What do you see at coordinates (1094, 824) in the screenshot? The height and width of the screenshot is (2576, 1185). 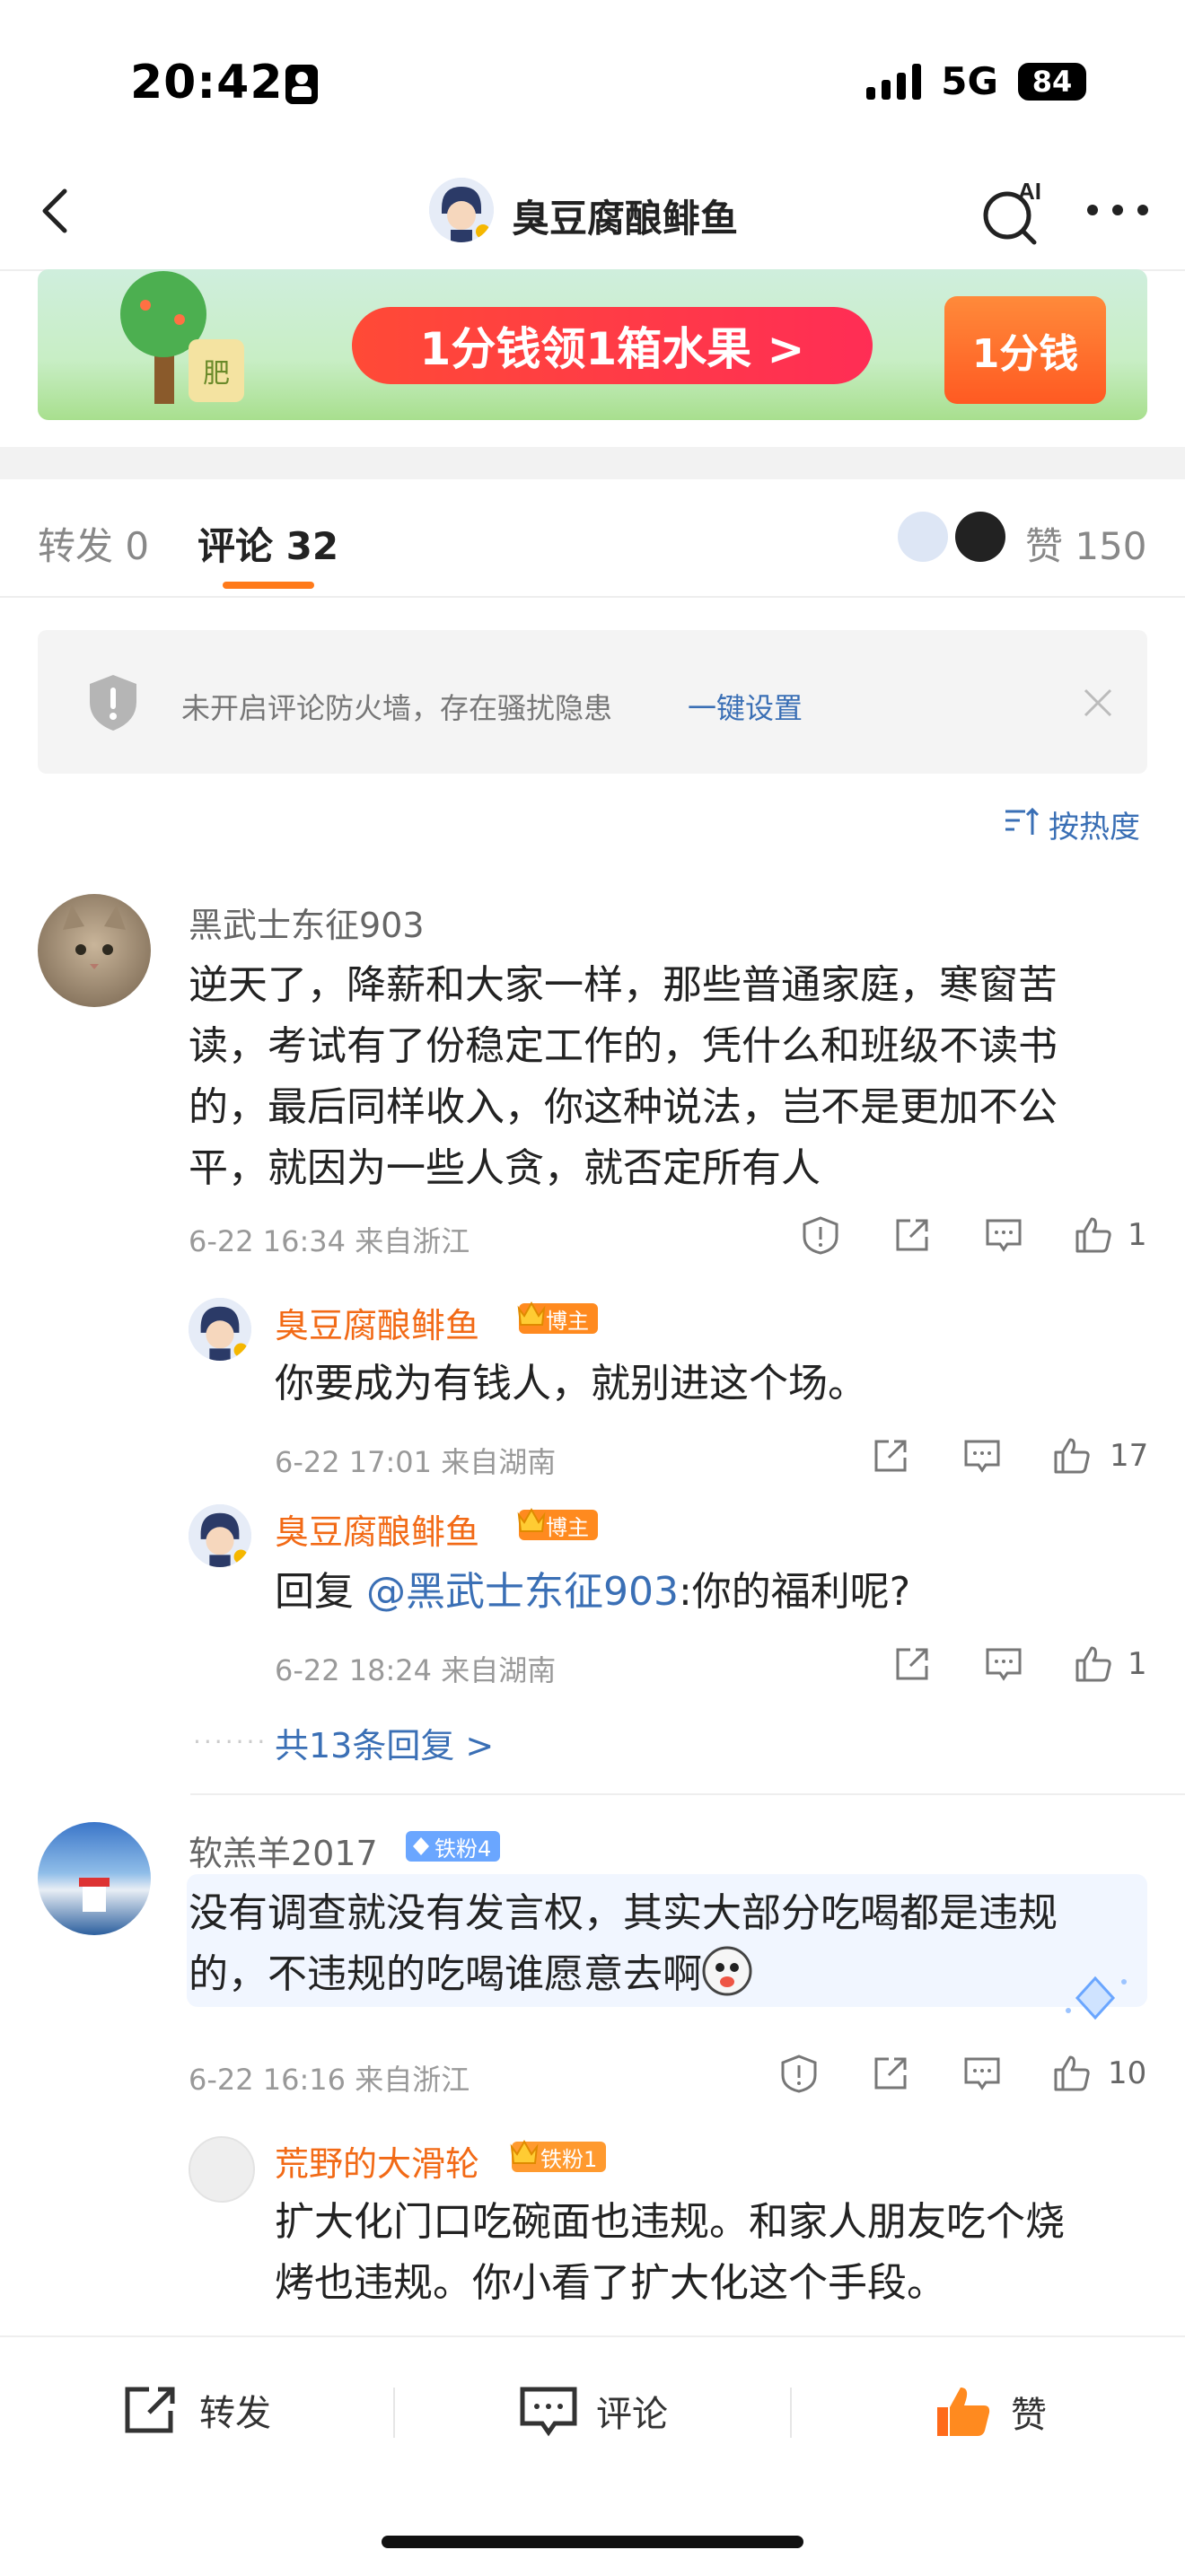 I see `sort-by-hot: 按热度` at bounding box center [1094, 824].